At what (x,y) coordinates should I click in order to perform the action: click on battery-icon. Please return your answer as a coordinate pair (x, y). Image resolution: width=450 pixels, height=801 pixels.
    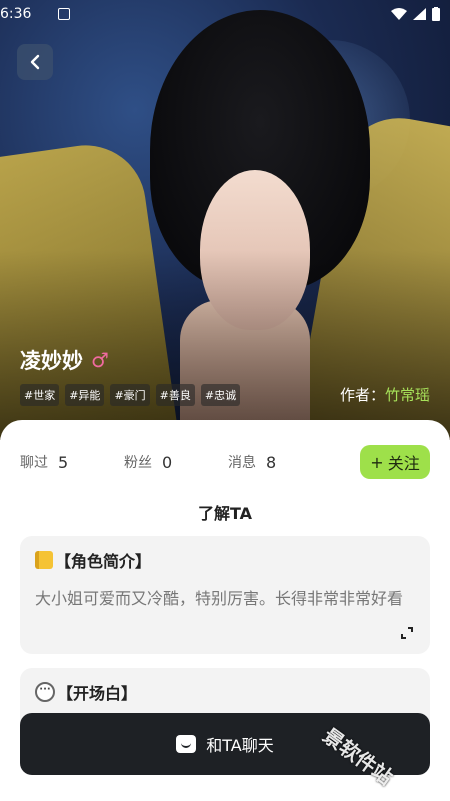
    Looking at the image, I should click on (436, 14).